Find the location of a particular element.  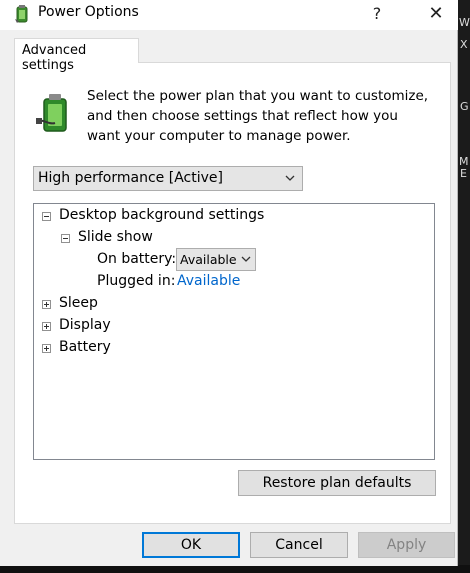

battery-plug-icon is located at coordinates (51, 113).